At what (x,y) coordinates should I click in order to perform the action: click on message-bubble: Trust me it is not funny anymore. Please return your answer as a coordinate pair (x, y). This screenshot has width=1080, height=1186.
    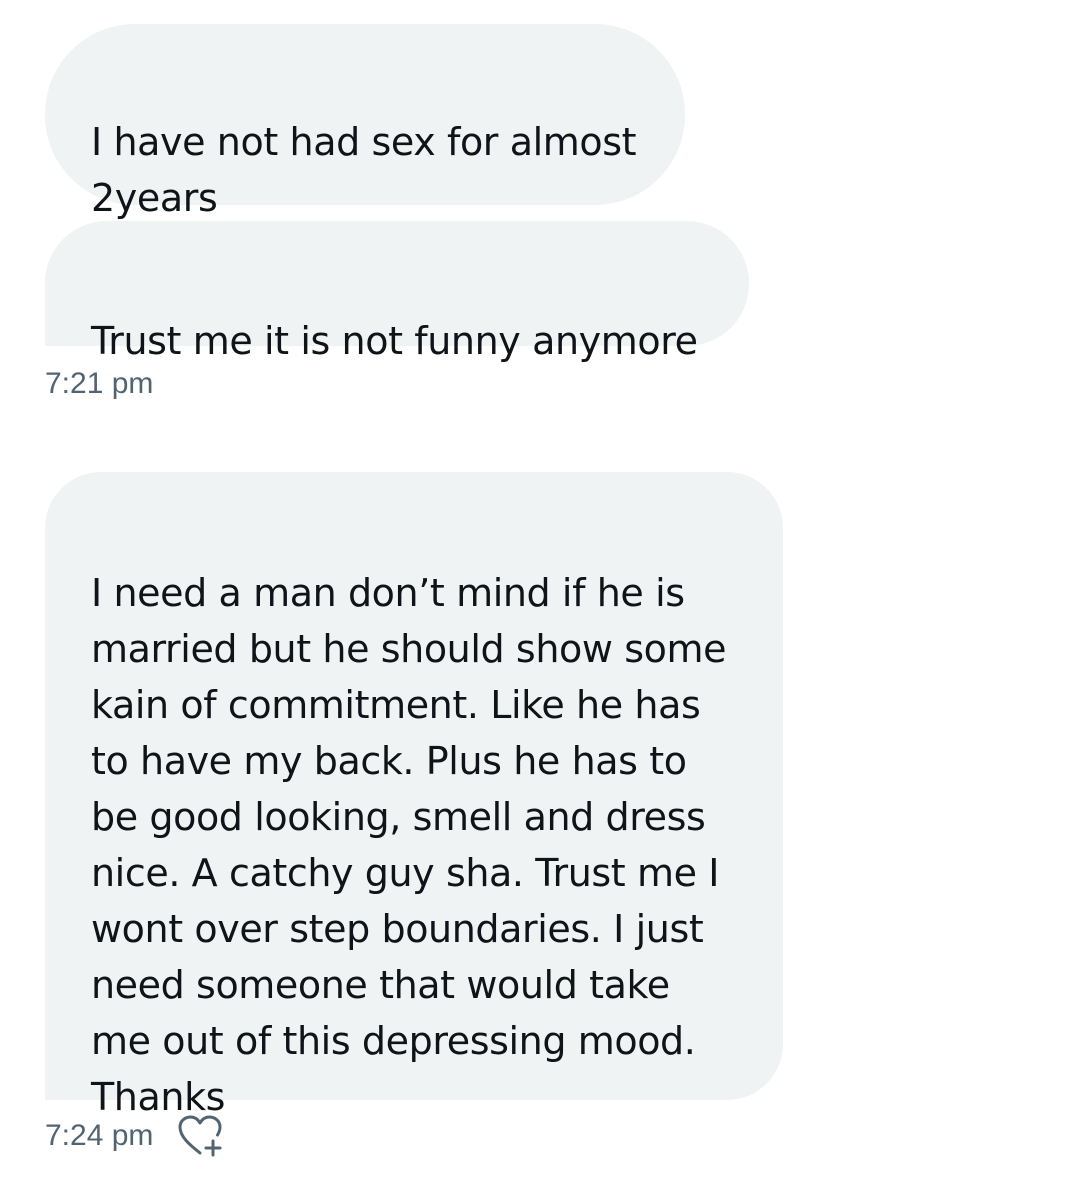
    Looking at the image, I should click on (397, 292).